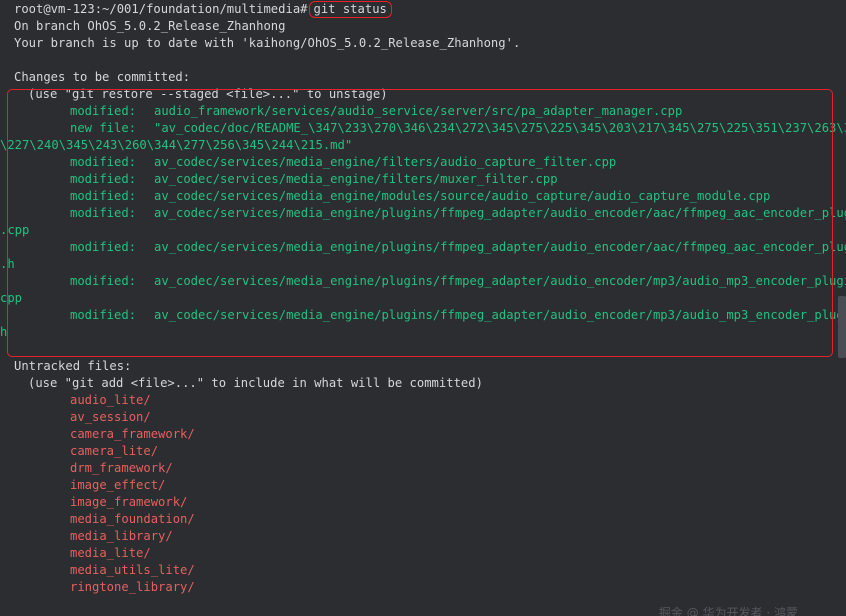 The image size is (846, 616). What do you see at coordinates (4, 332) in the screenshot?
I see `staged-path-continuation: h` at bounding box center [4, 332].